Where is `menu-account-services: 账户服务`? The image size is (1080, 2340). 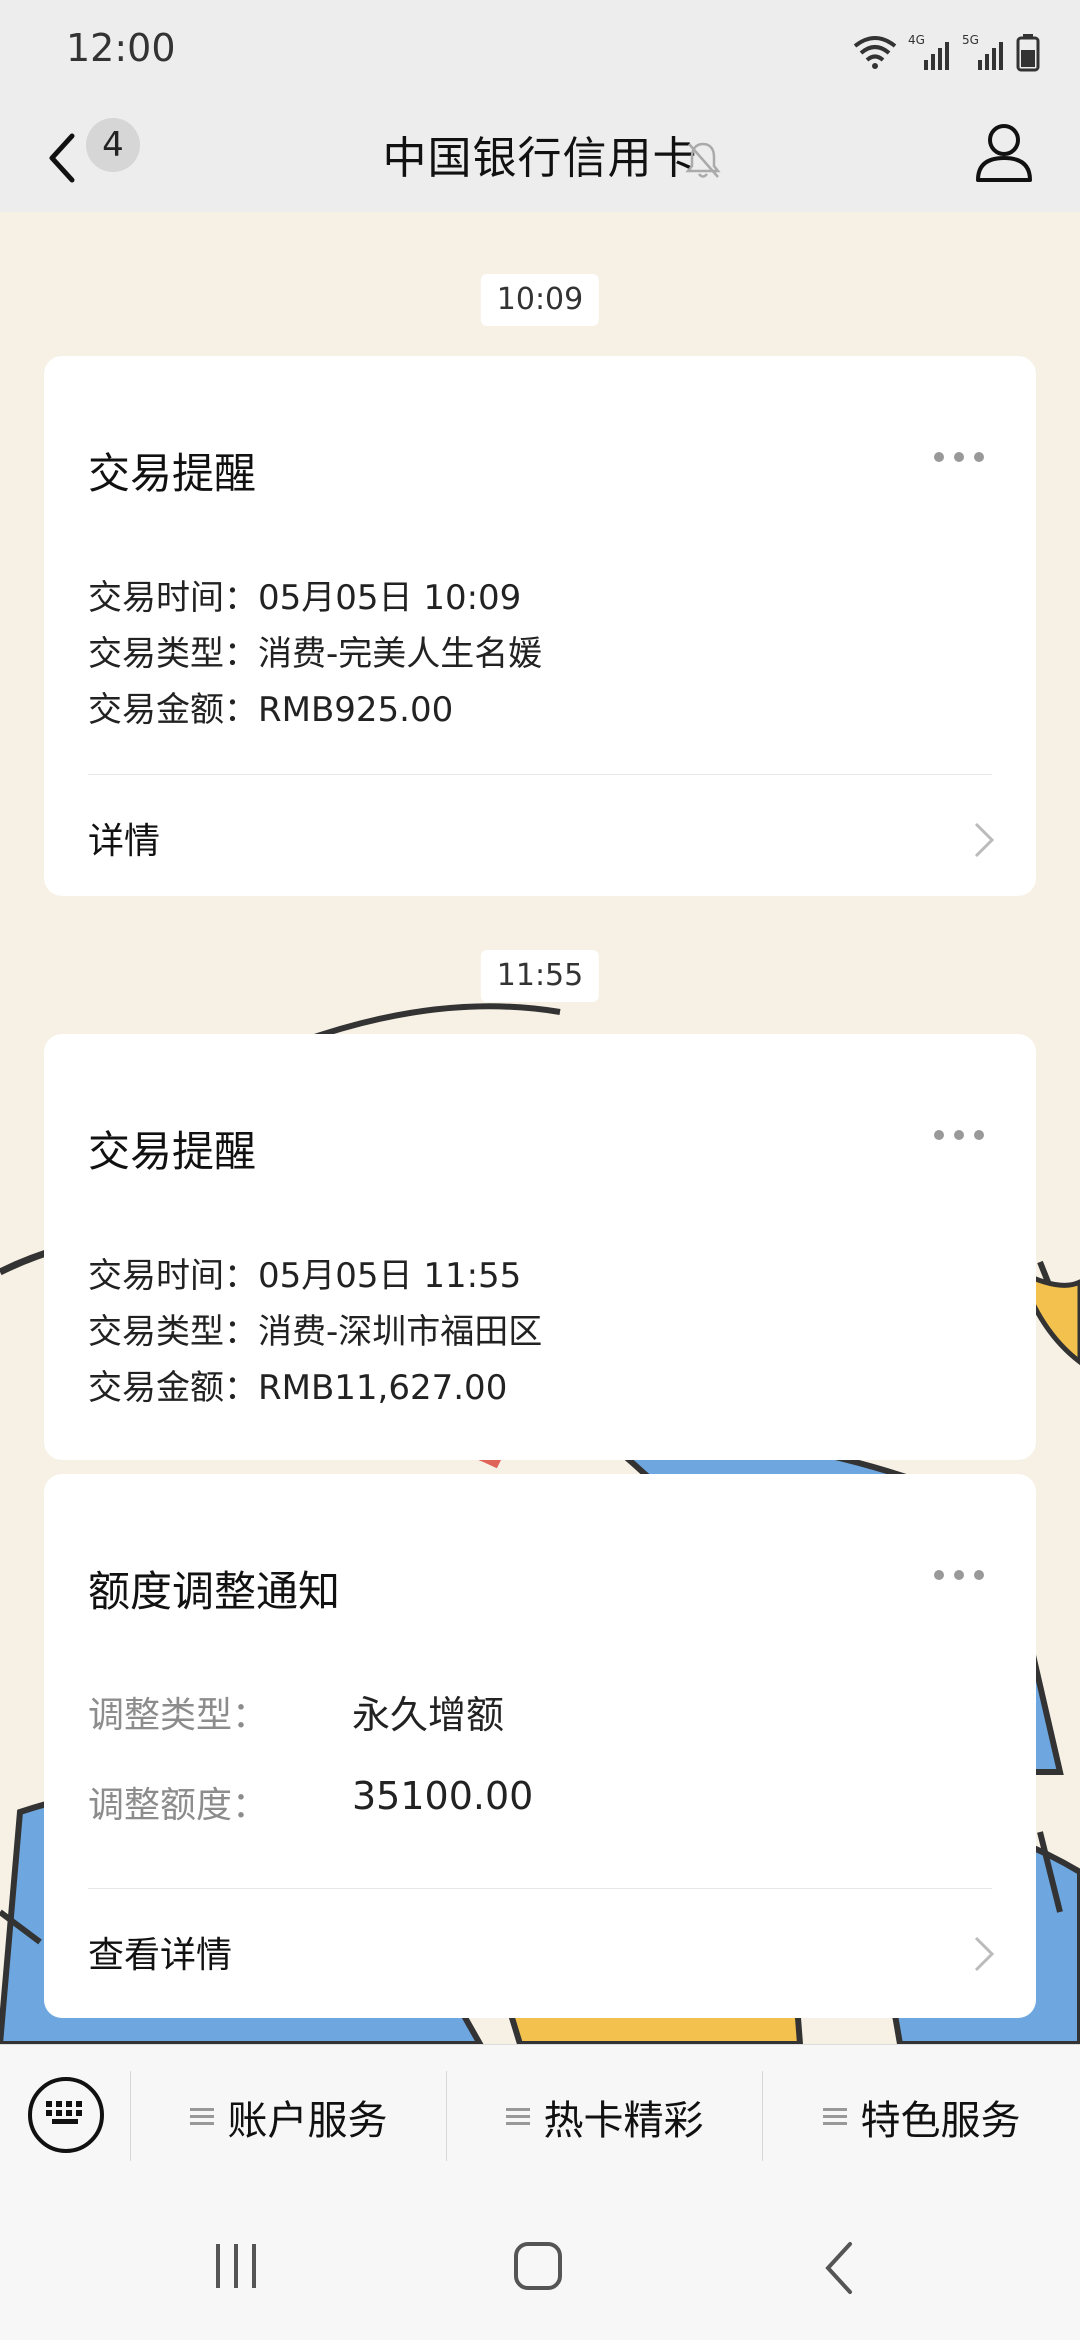 menu-account-services: 账户服务 is located at coordinates (288, 2117).